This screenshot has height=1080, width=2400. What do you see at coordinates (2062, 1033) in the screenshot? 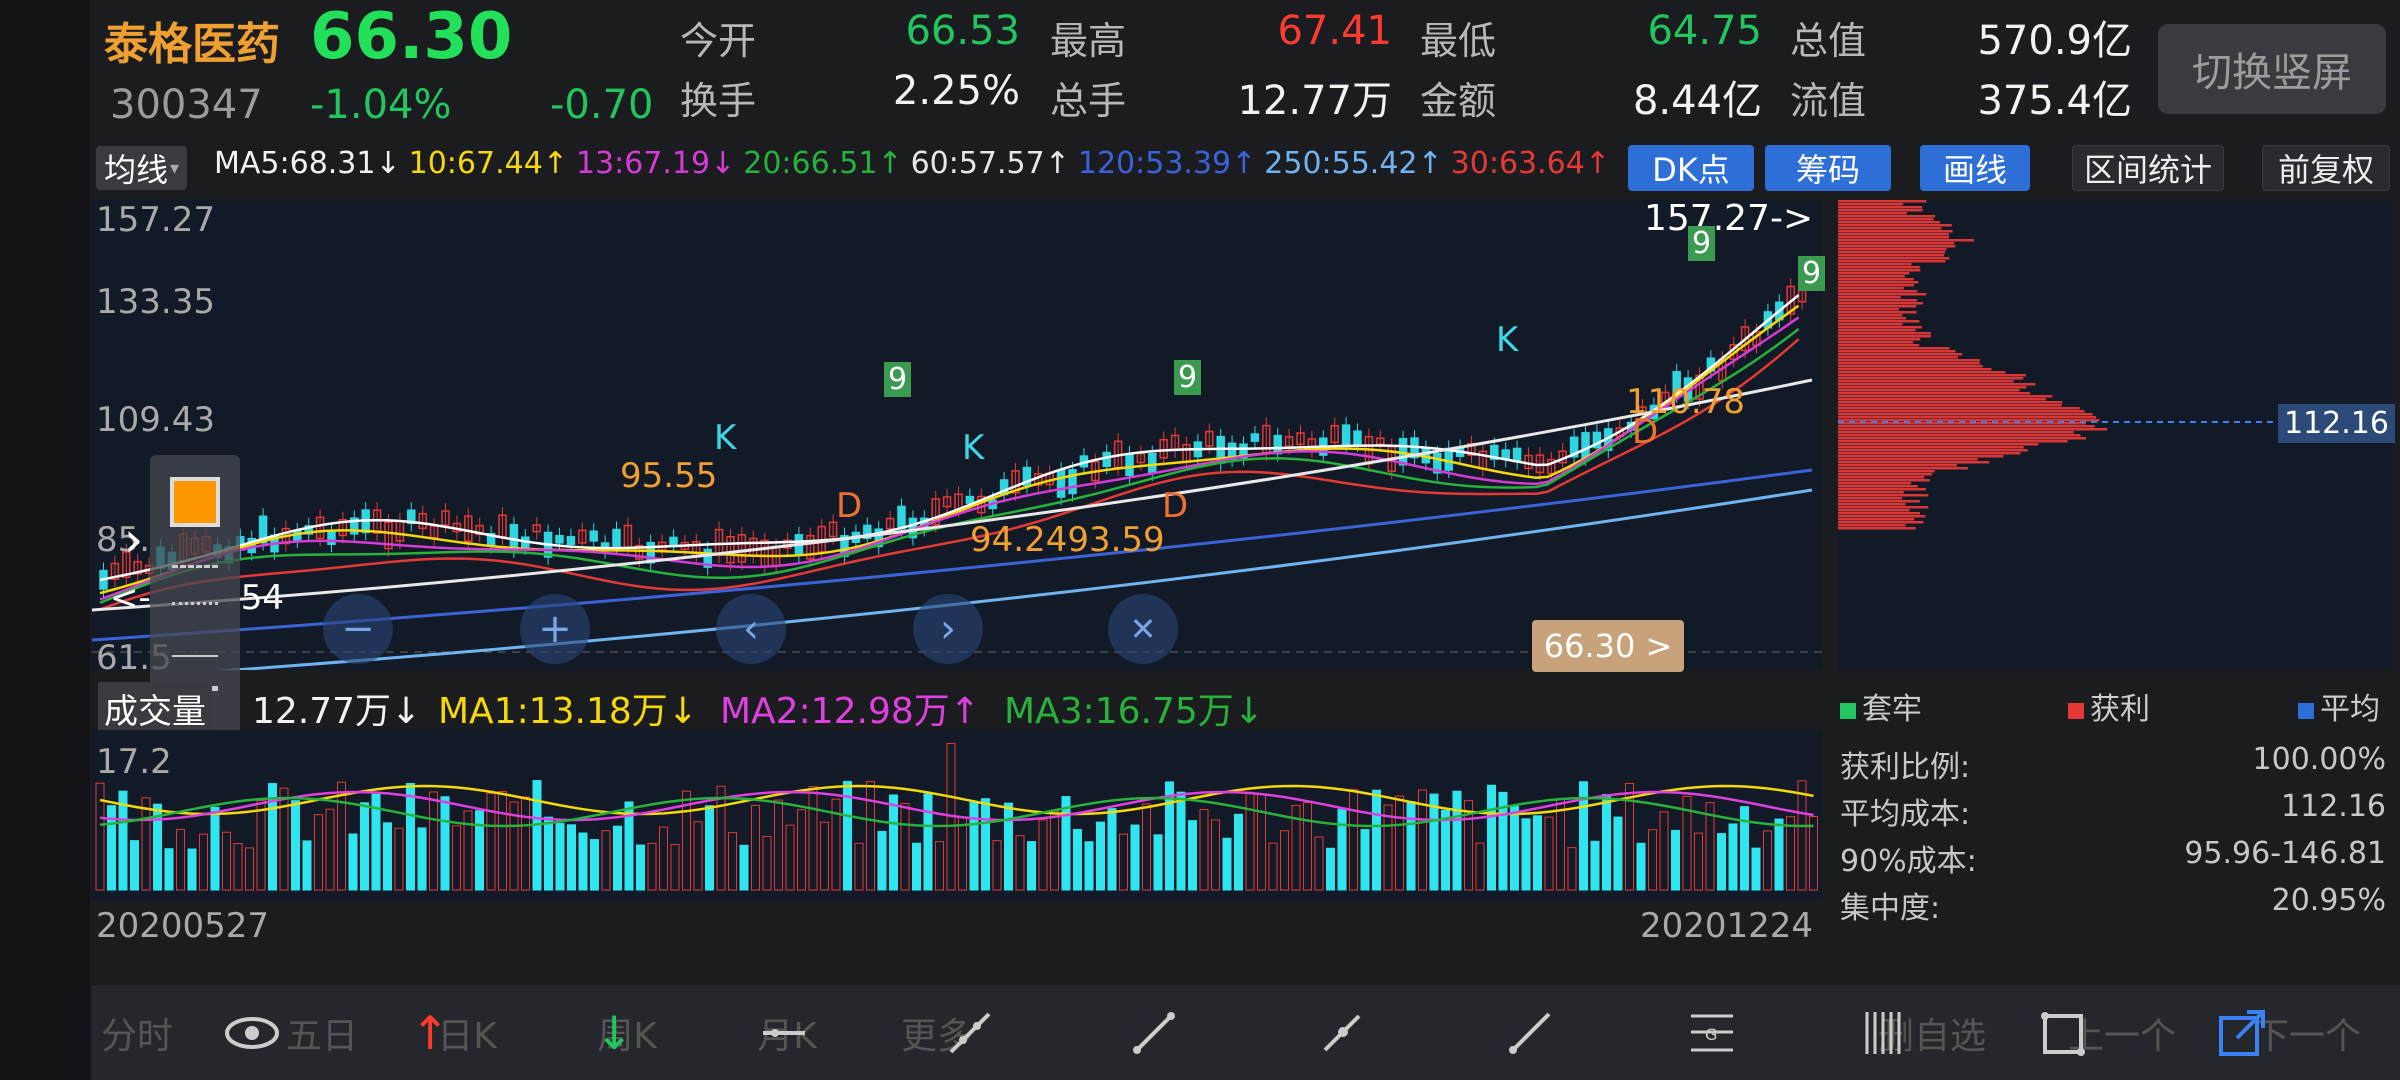
I see `rectangle-icon` at bounding box center [2062, 1033].